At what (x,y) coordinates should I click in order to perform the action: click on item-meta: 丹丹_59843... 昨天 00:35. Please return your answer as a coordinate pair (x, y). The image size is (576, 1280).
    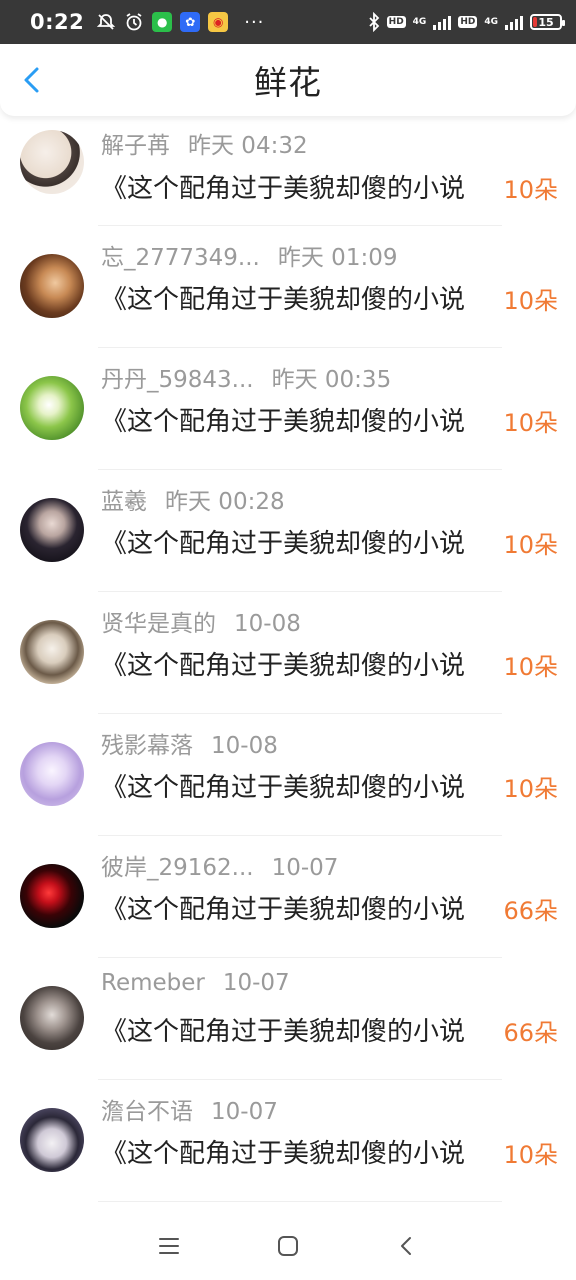
    Looking at the image, I should click on (246, 377).